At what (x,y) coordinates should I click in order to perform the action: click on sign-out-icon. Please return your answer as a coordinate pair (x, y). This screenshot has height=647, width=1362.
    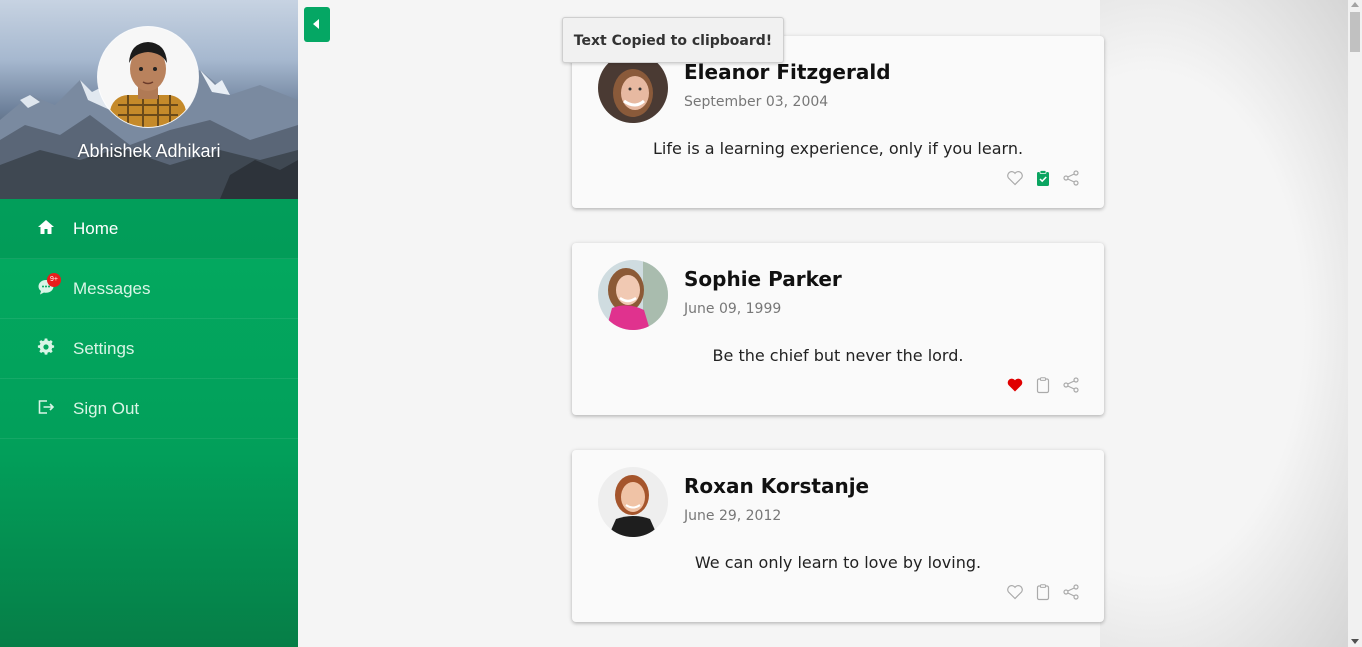
    Looking at the image, I should click on (46, 407).